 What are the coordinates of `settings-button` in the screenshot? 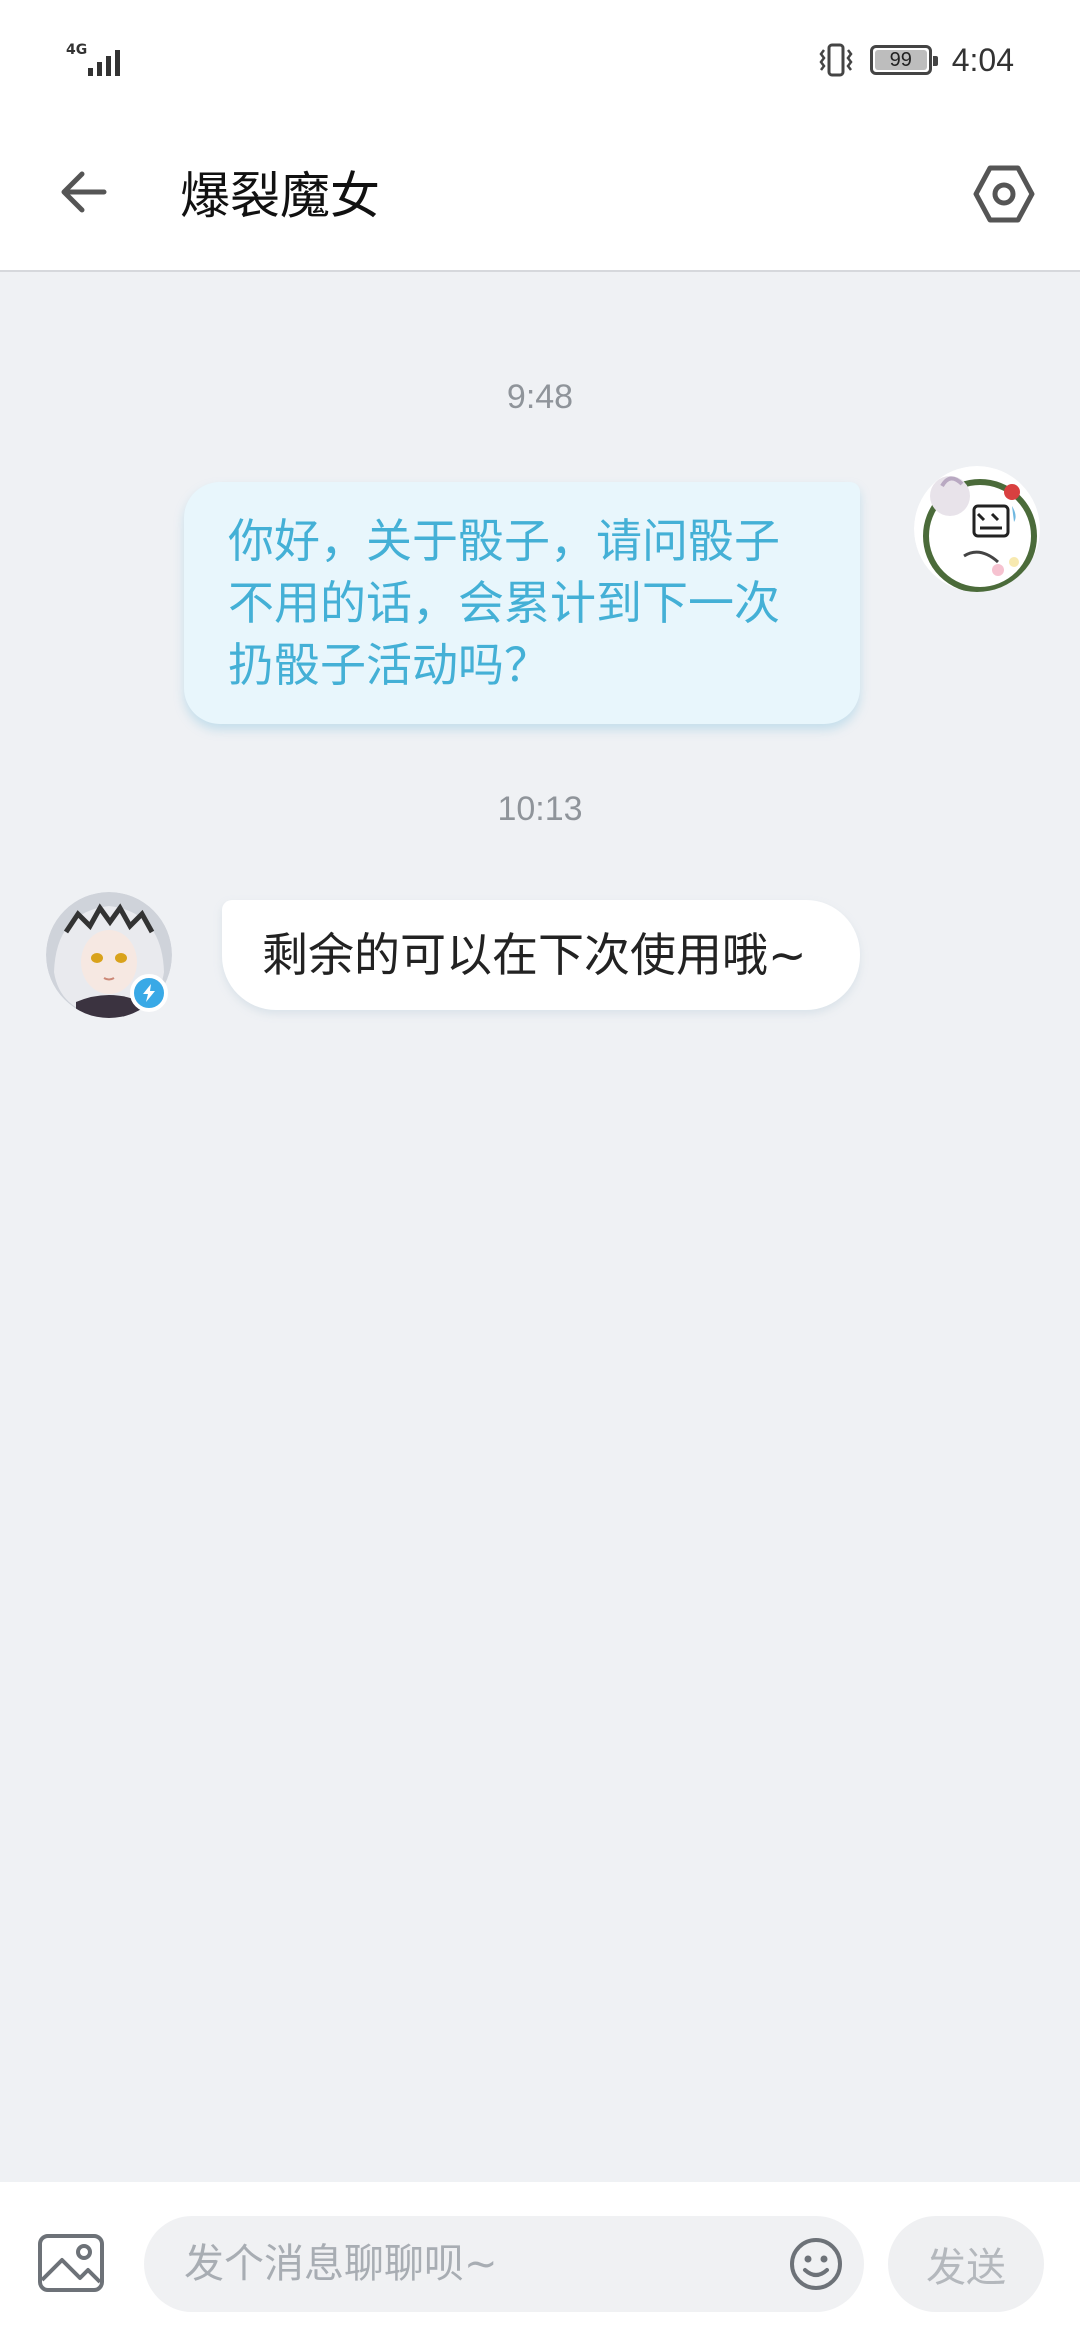 It's located at (1004, 194).